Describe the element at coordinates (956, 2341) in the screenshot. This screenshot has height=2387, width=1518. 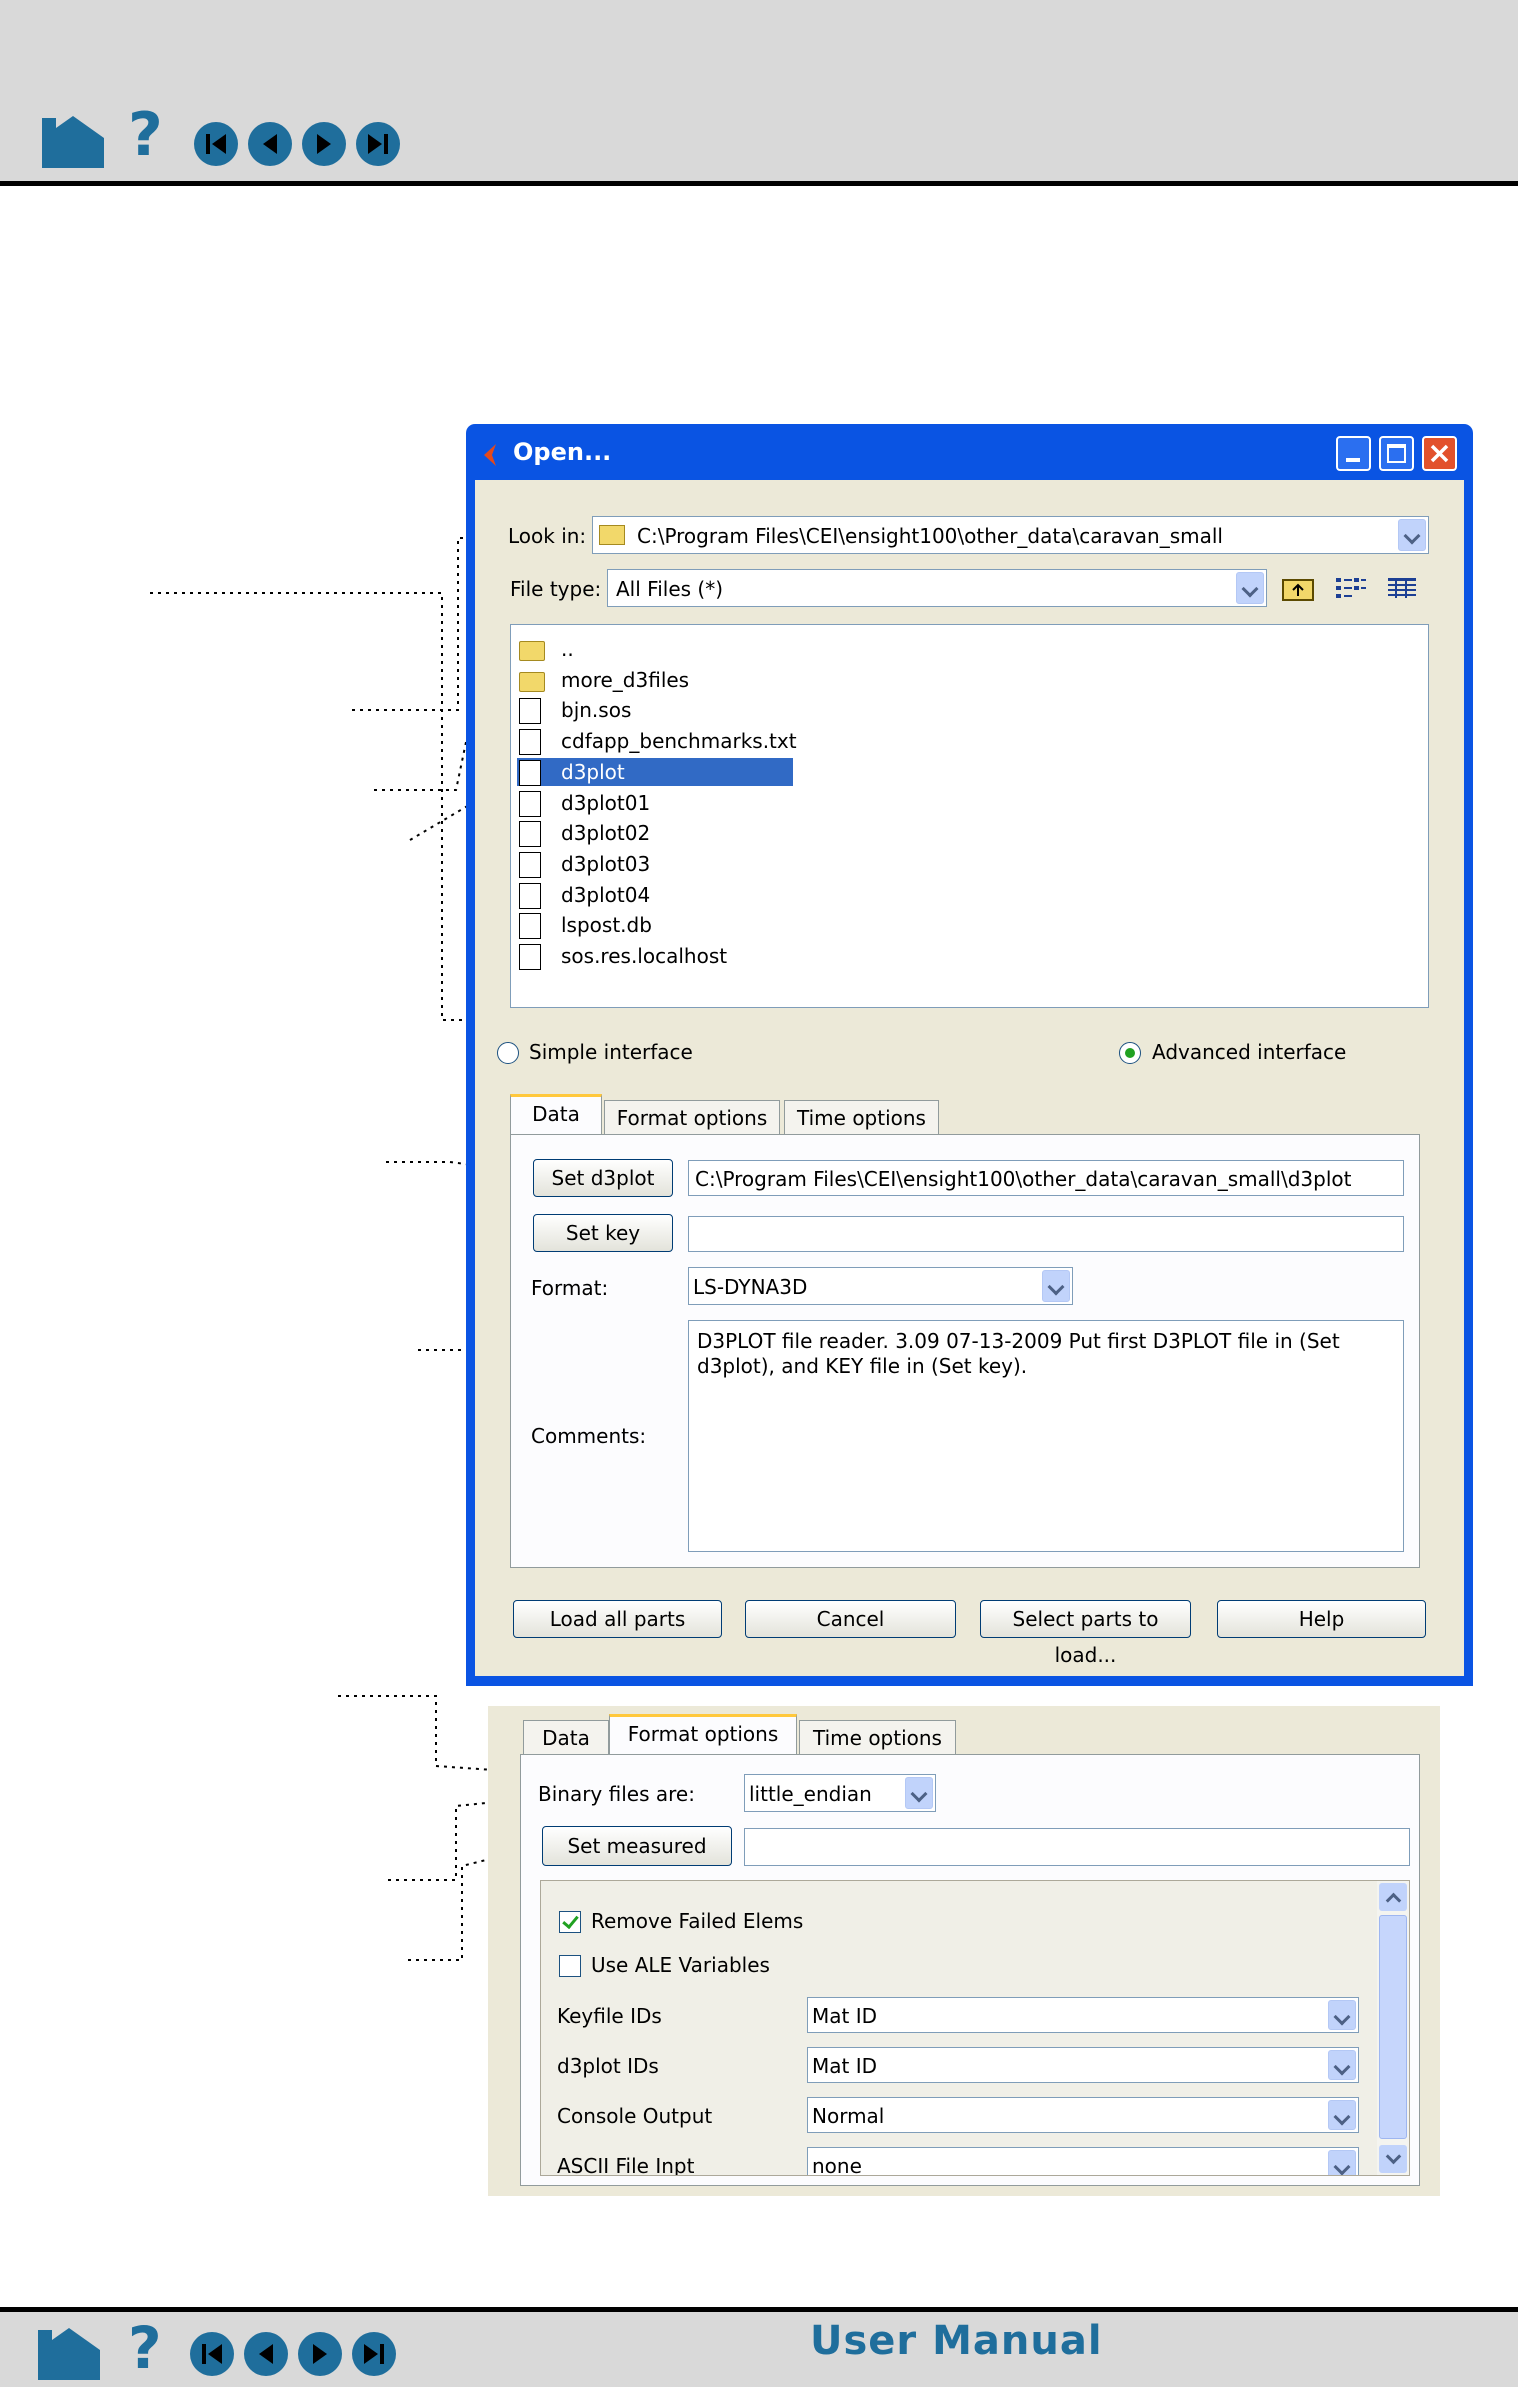
I see `manual-title: User Manual` at that location.